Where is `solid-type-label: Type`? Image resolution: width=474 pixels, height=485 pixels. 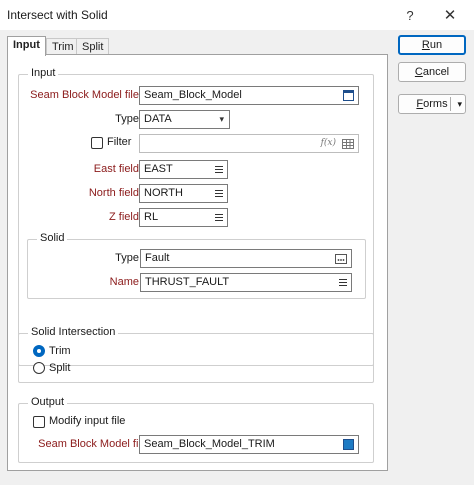 solid-type-label: Type is located at coordinates (127, 258).